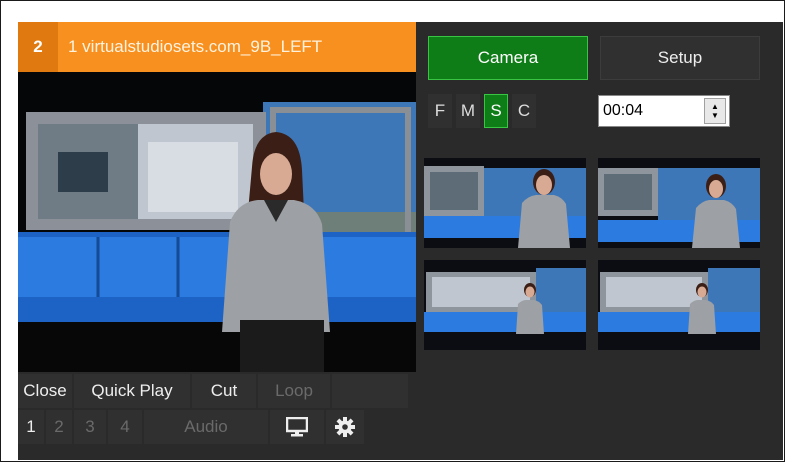  Describe the element at coordinates (125, 427) in the screenshot. I see `layer-4-button: 4` at that location.